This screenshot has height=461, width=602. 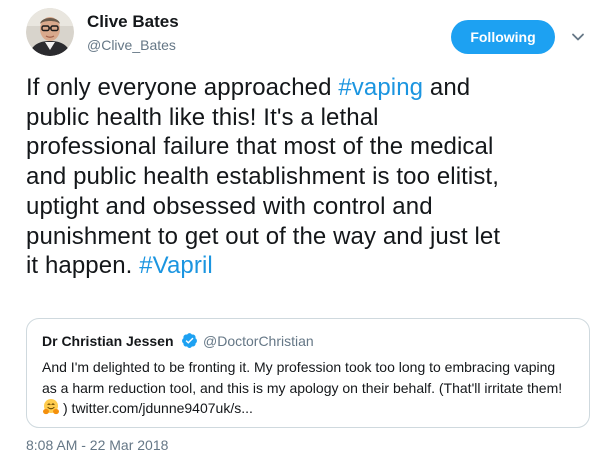 I want to click on author-name: Clive Bates, so click(x=133, y=22).